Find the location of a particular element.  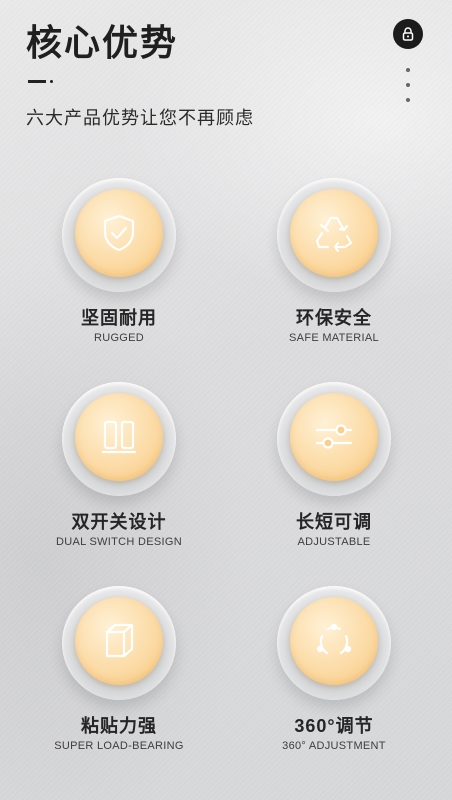

sliders-icon is located at coordinates (334, 436).